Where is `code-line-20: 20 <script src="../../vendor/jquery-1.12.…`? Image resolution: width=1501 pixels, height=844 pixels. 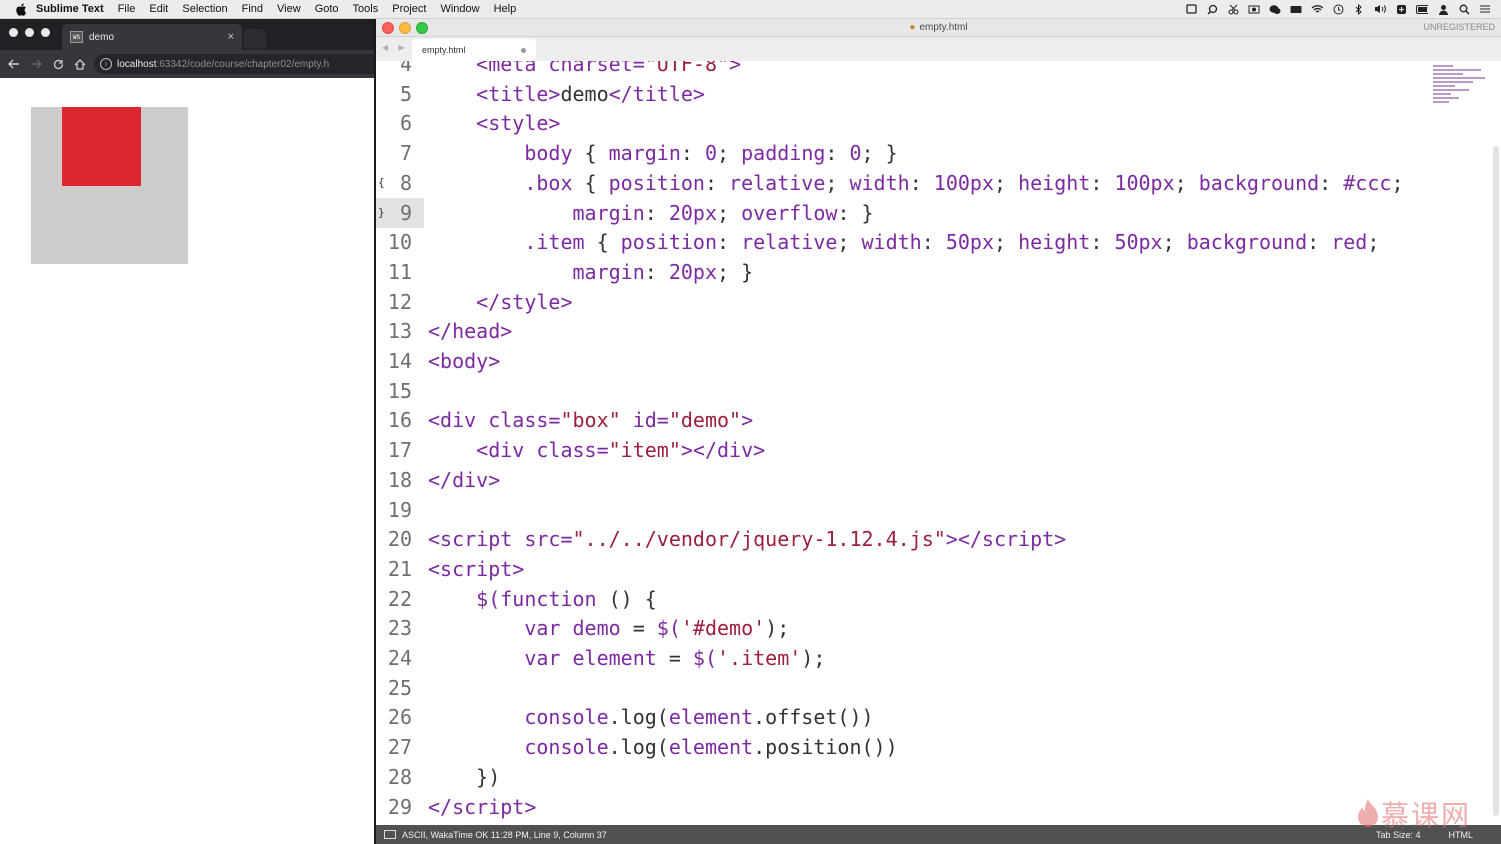
code-line-20: 20 <script src="../../vendor/jquery-1.12.… is located at coordinates (933, 539).